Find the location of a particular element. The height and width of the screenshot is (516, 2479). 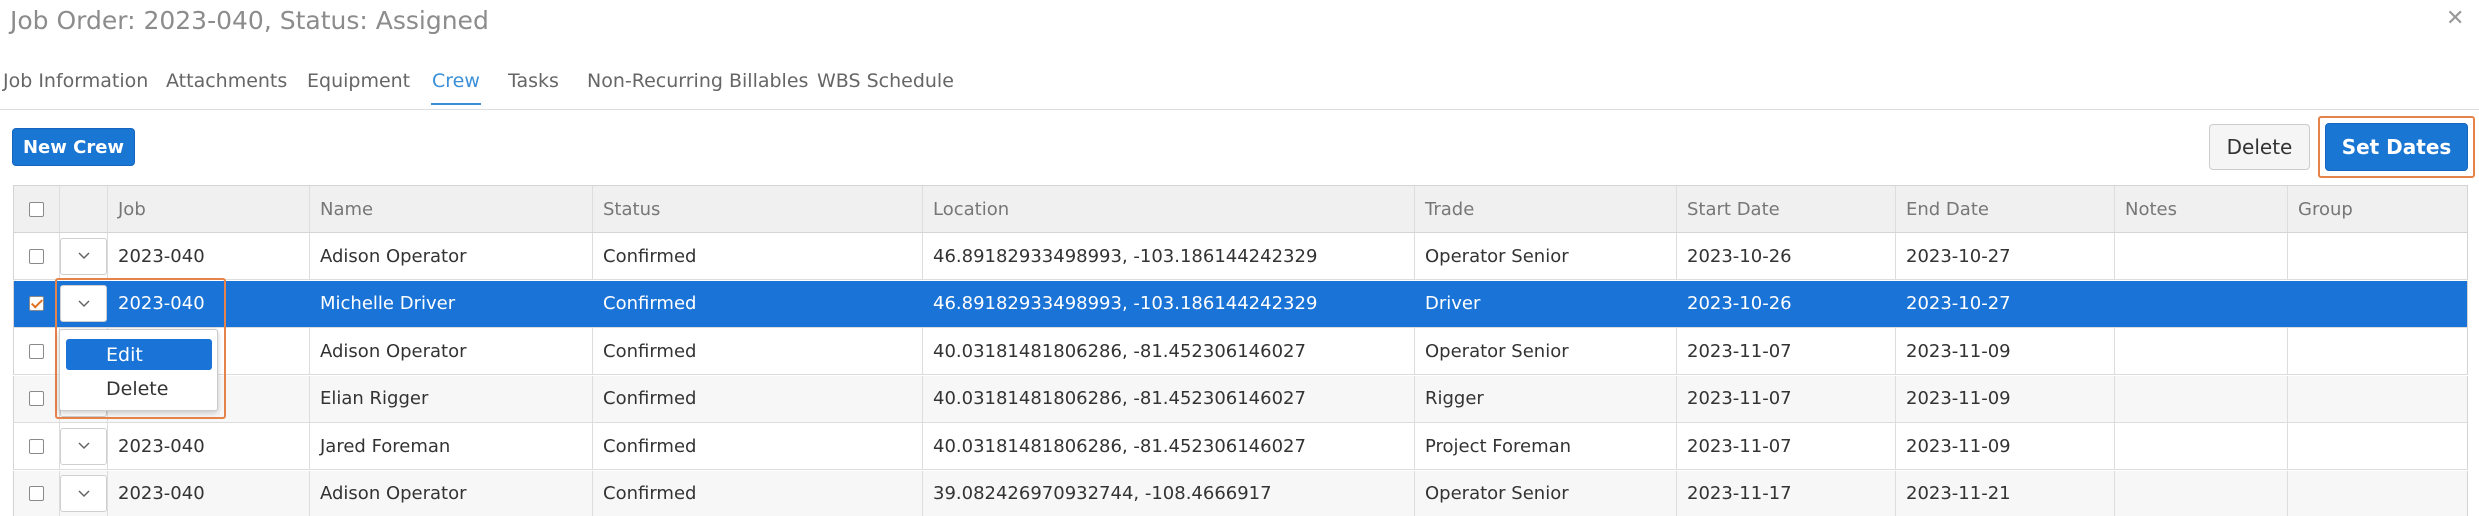

tab-non-recurring-billables: Non-Recurring Billables is located at coordinates (697, 81).